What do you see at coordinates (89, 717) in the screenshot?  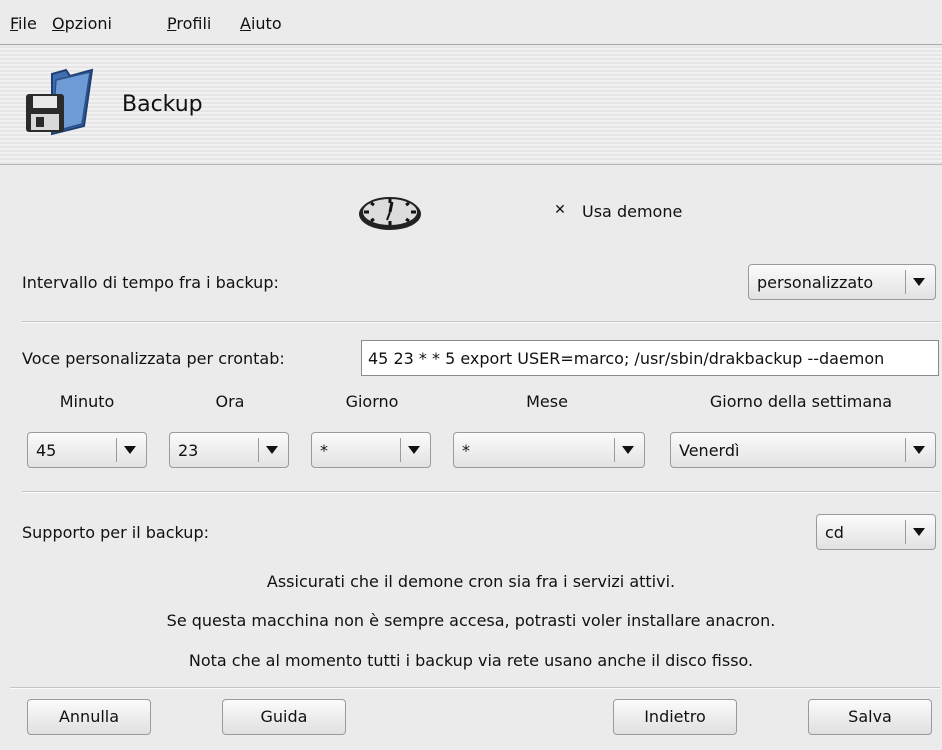 I see `cancel-button: Annulla` at bounding box center [89, 717].